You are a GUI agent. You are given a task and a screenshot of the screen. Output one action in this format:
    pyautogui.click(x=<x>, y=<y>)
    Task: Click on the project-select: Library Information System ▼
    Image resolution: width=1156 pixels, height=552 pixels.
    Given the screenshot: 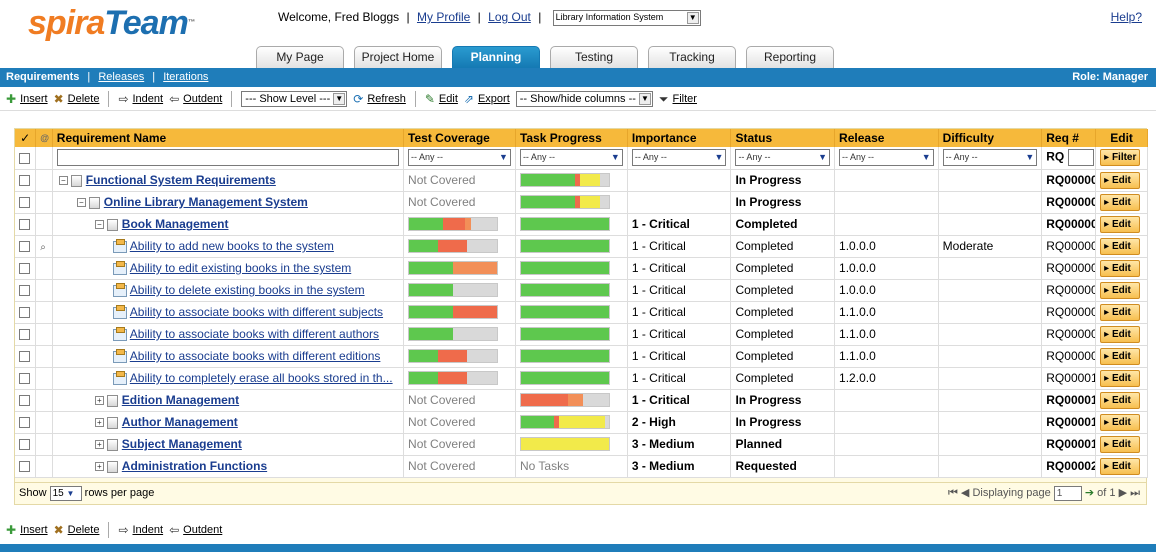 What is the action you would take?
    pyautogui.click(x=626, y=18)
    